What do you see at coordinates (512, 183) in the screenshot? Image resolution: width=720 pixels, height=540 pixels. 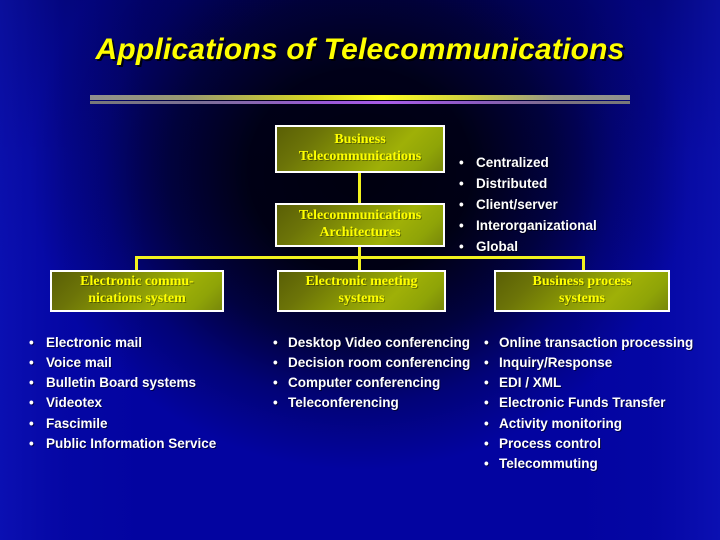 I see `list-item-label: Distributed` at bounding box center [512, 183].